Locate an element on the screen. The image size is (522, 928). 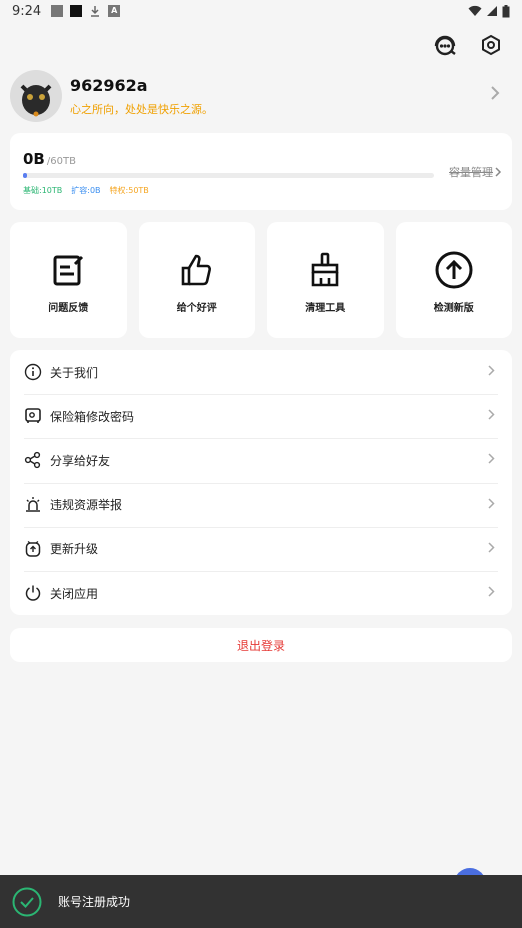
tile-label: 给个好评 is located at coordinates (196, 308).